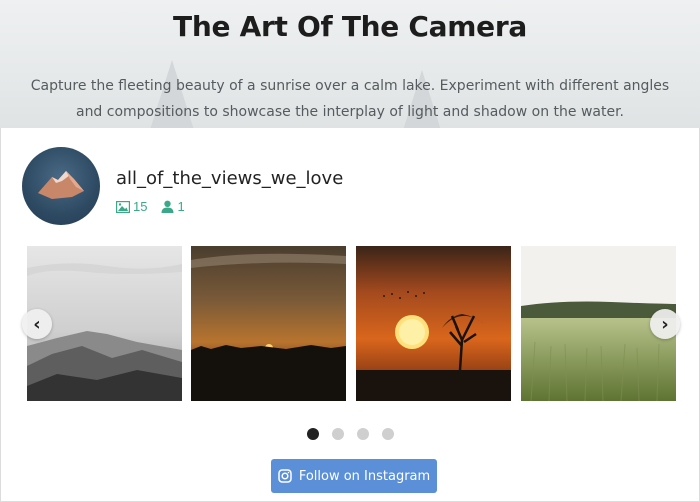 This screenshot has width=700, height=502. I want to click on page-title: The Art Of The Camera, so click(350, 26).